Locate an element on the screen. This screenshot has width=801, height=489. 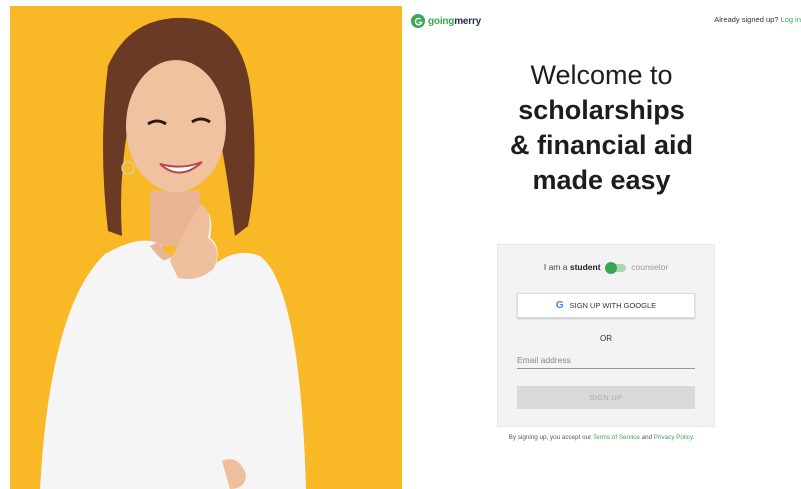
logo-suffix: merry is located at coordinates (468, 21).